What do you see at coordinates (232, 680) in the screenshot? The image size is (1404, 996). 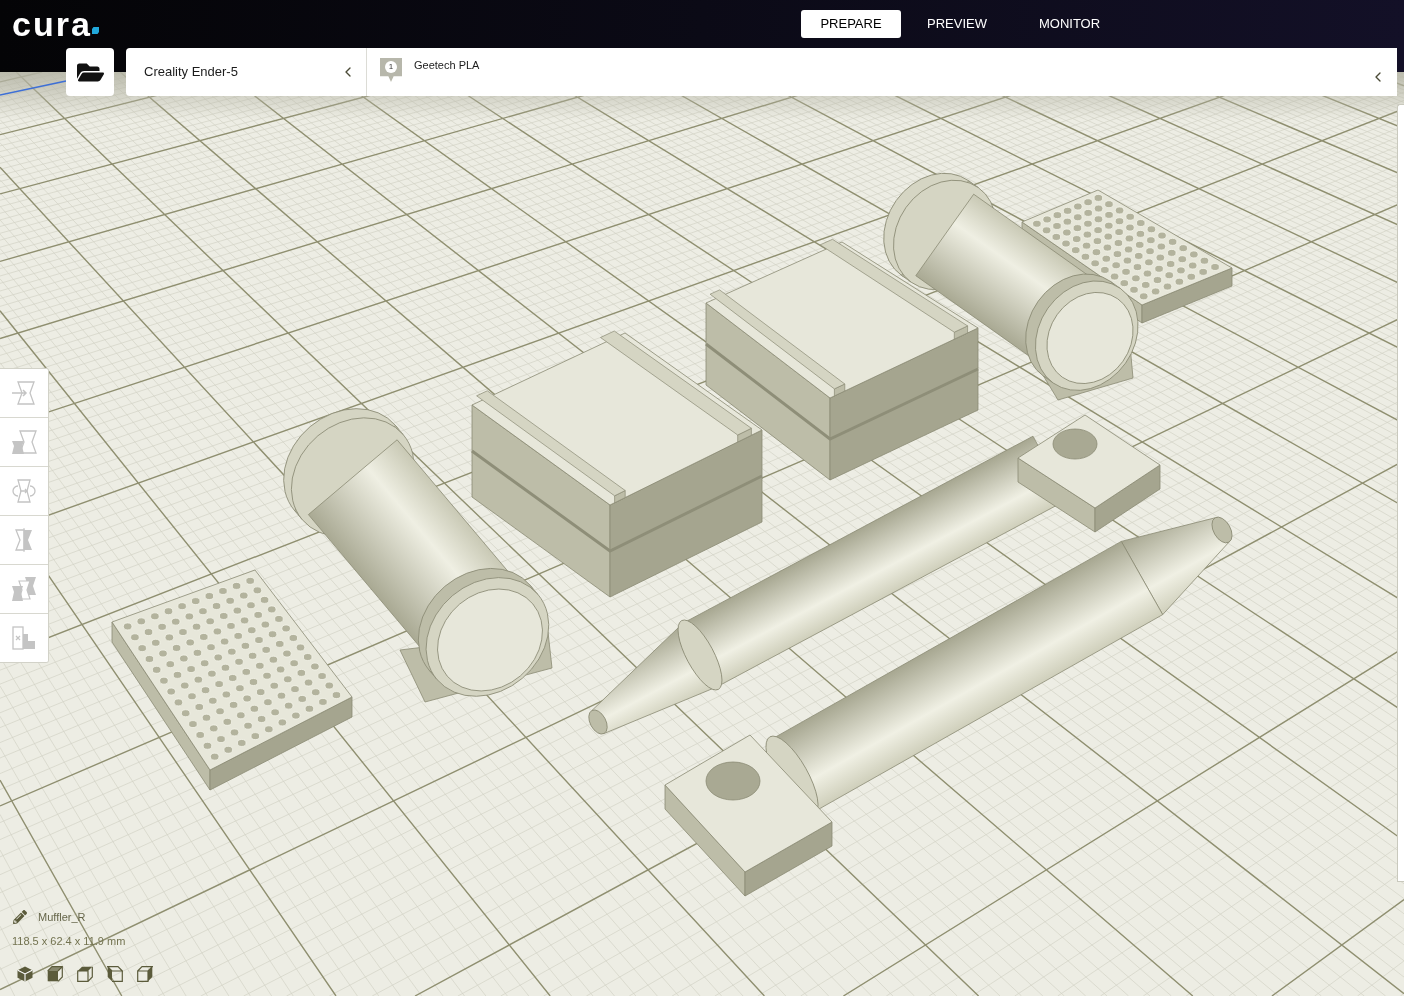 I see `perforated-plate-model` at bounding box center [232, 680].